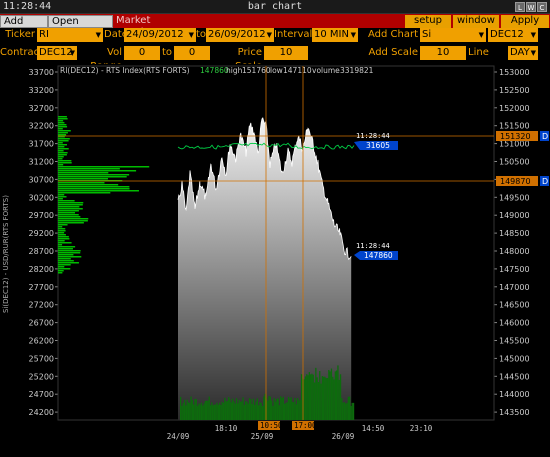 The width and height of the screenshot is (550, 457). What do you see at coordinates (70, 35) in the screenshot?
I see `ticker-select: RI ▼` at bounding box center [70, 35].